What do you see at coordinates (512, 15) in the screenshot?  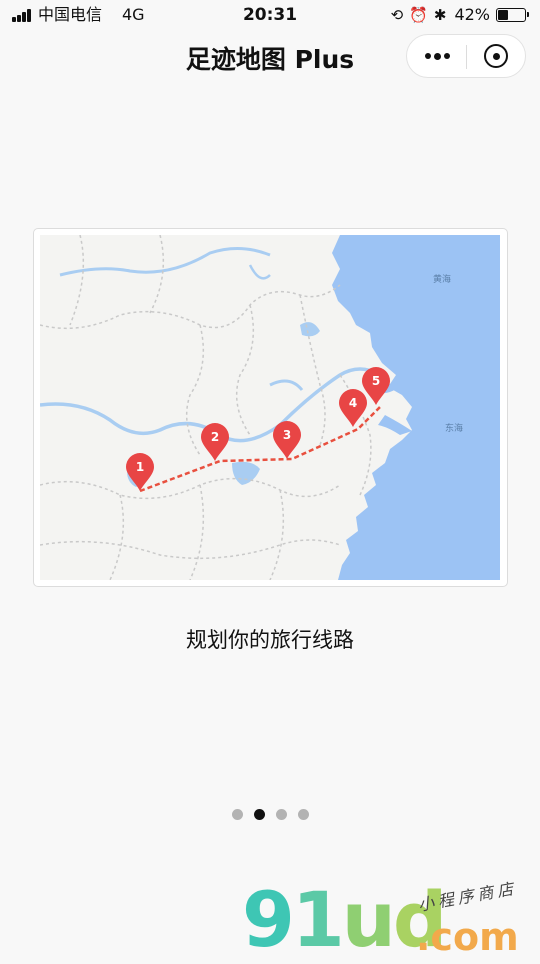 I see `battery-icon` at bounding box center [512, 15].